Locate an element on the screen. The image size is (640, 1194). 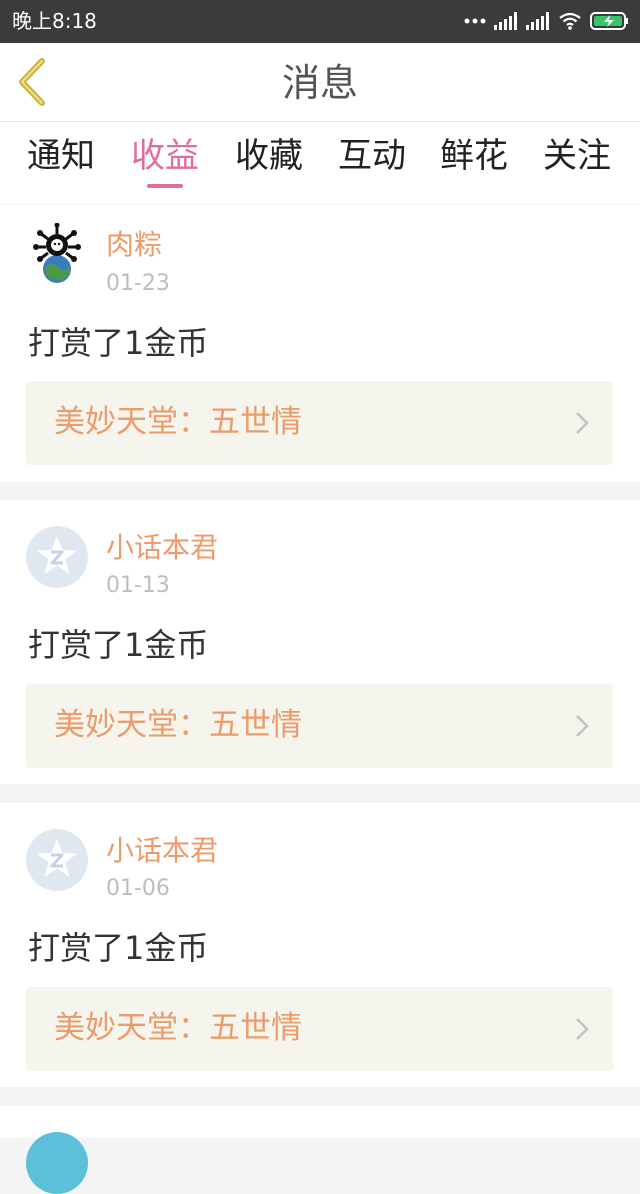
page-title: 消息 is located at coordinates (319, 83).